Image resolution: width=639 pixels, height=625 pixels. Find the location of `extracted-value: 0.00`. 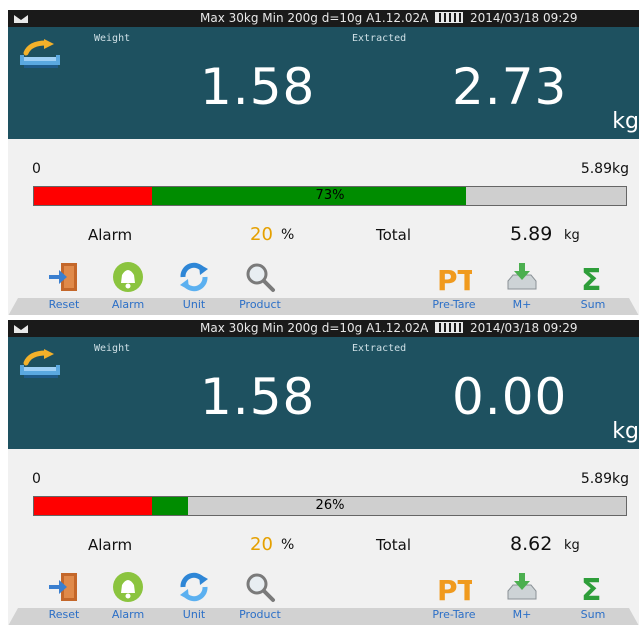

extracted-value: 0.00 is located at coordinates (510, 397).